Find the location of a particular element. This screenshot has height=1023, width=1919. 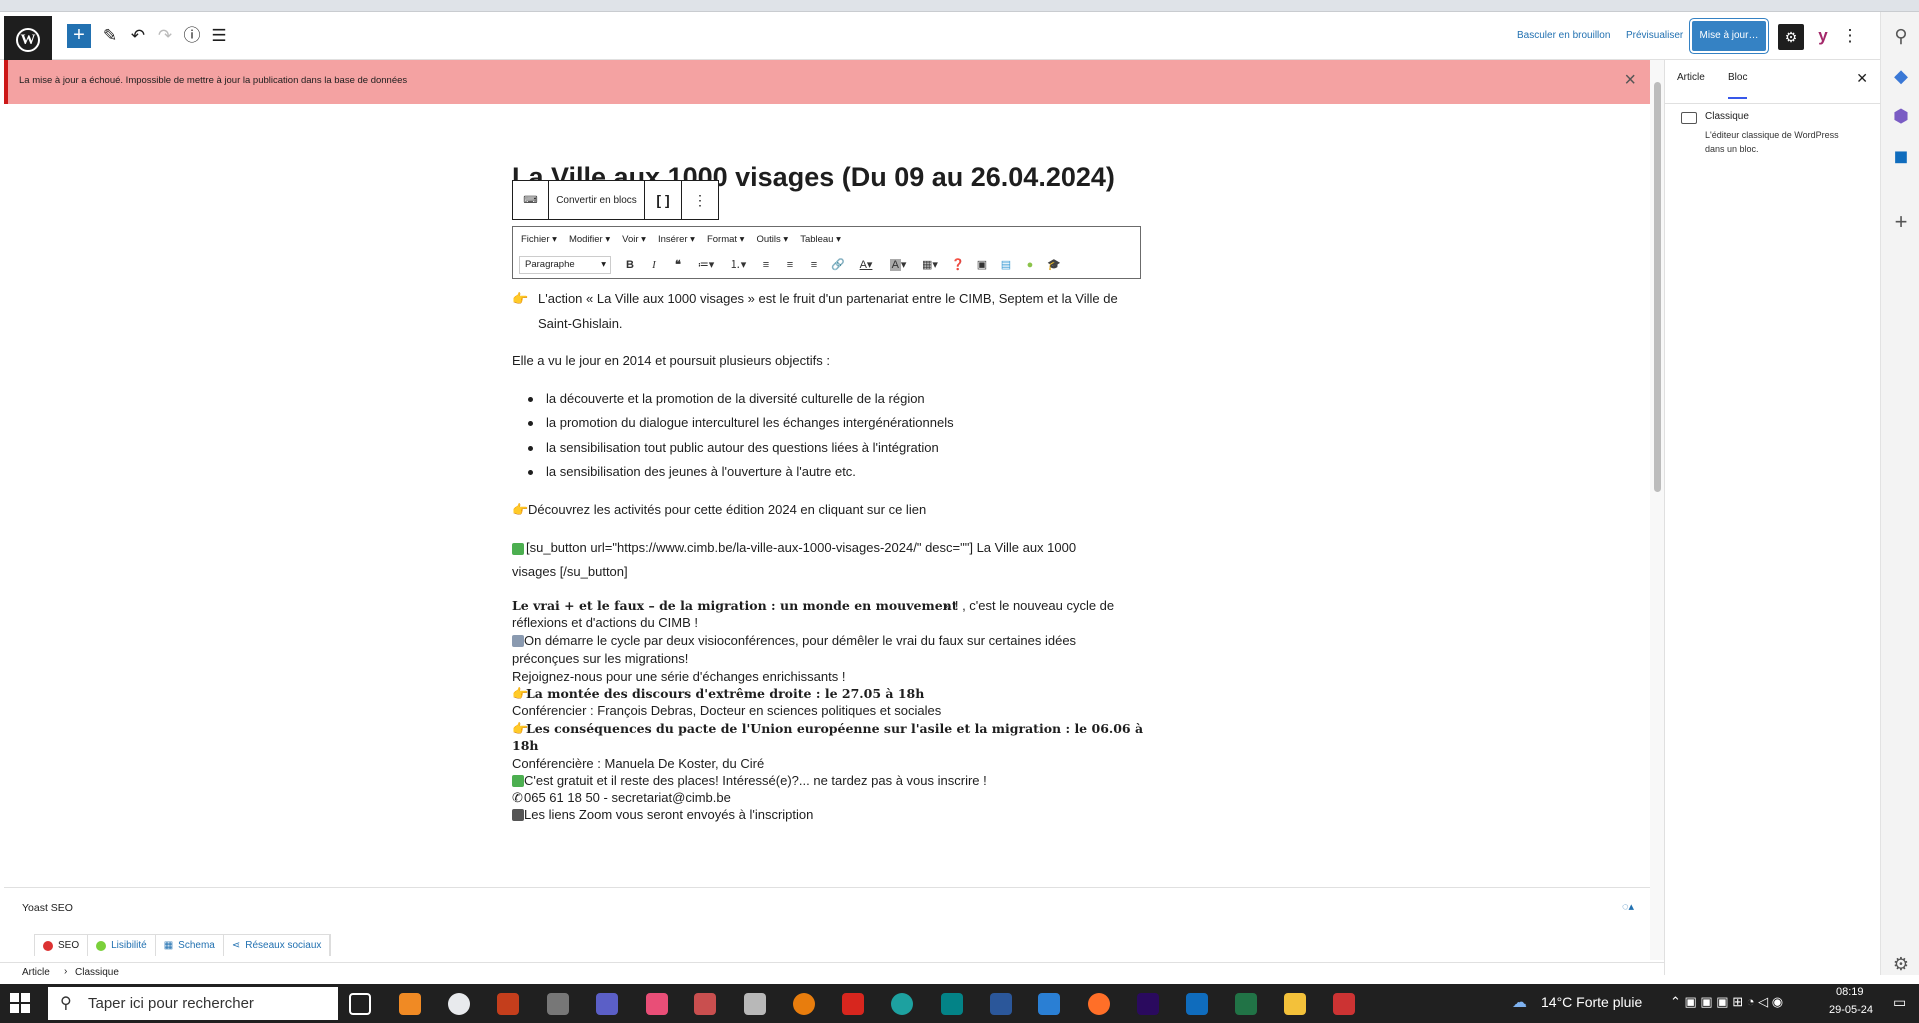

graduation-cap-icon: 🎓 is located at coordinates (1054, 265).